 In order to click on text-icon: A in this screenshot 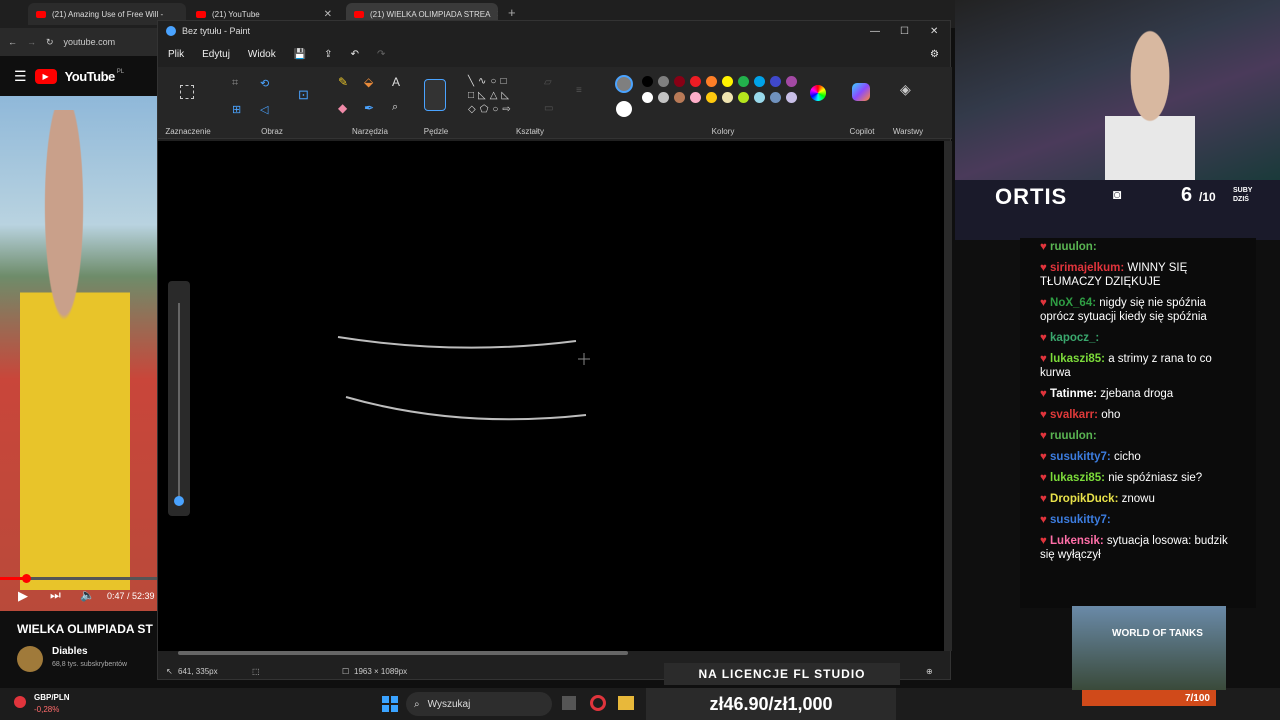, I will do `click(396, 82)`.